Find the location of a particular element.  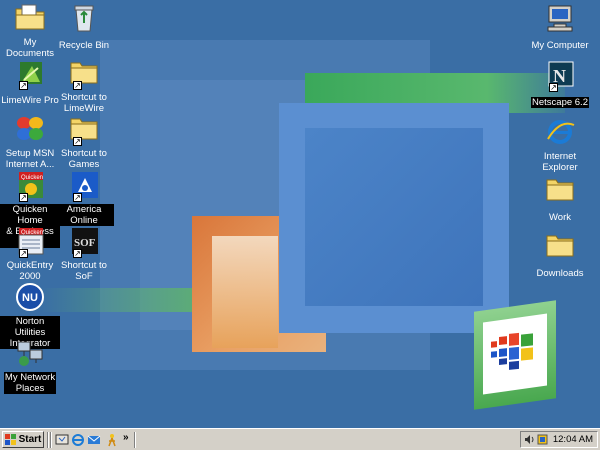

windows-flag-logo is located at coordinates (512, 351).